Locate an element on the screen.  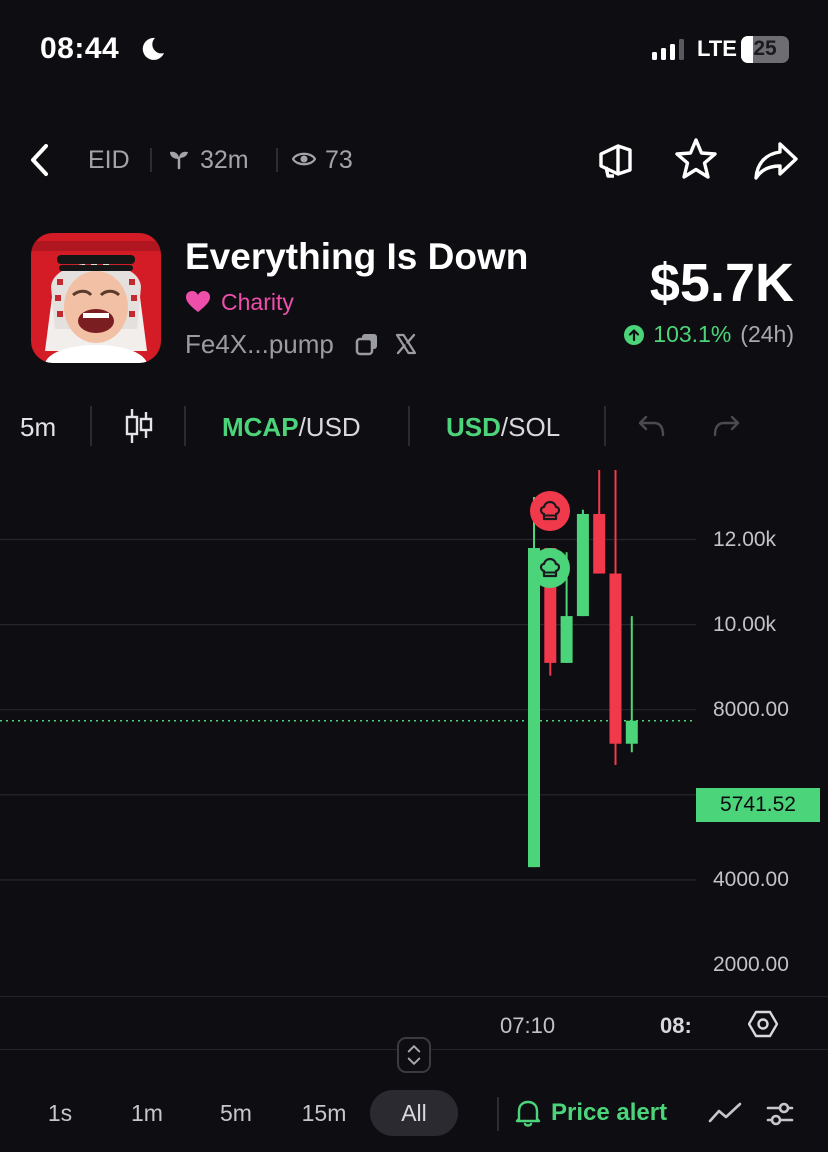
battery-icon: 25 is located at coordinates (765, 49).